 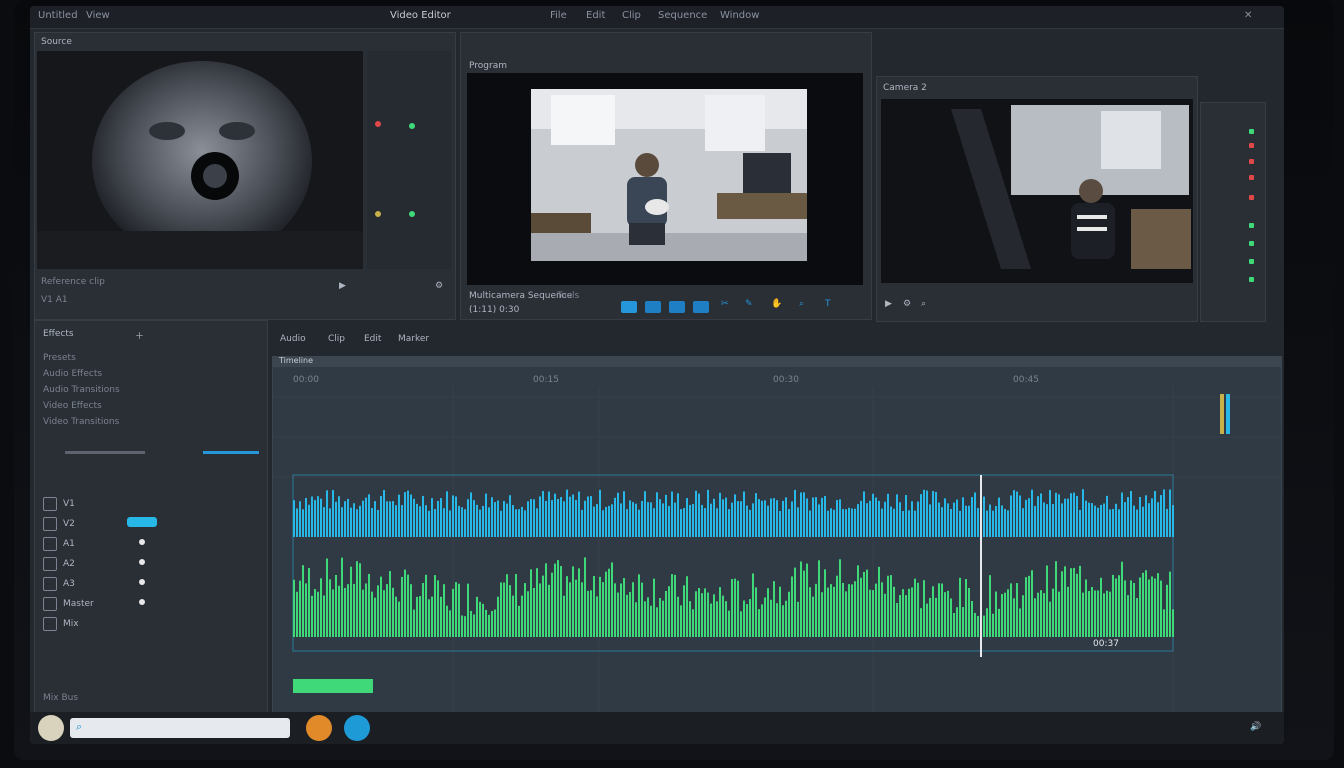 What do you see at coordinates (888, 304) in the screenshot?
I see `multicam-play-icon: ▶` at bounding box center [888, 304].